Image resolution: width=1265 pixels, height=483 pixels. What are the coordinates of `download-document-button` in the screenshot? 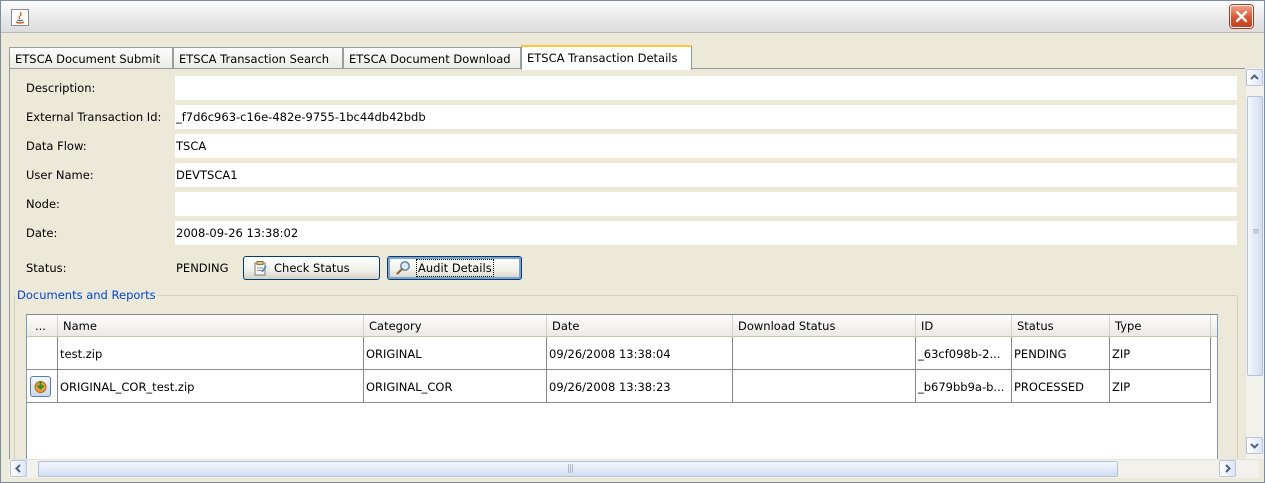 It's located at (40, 386).